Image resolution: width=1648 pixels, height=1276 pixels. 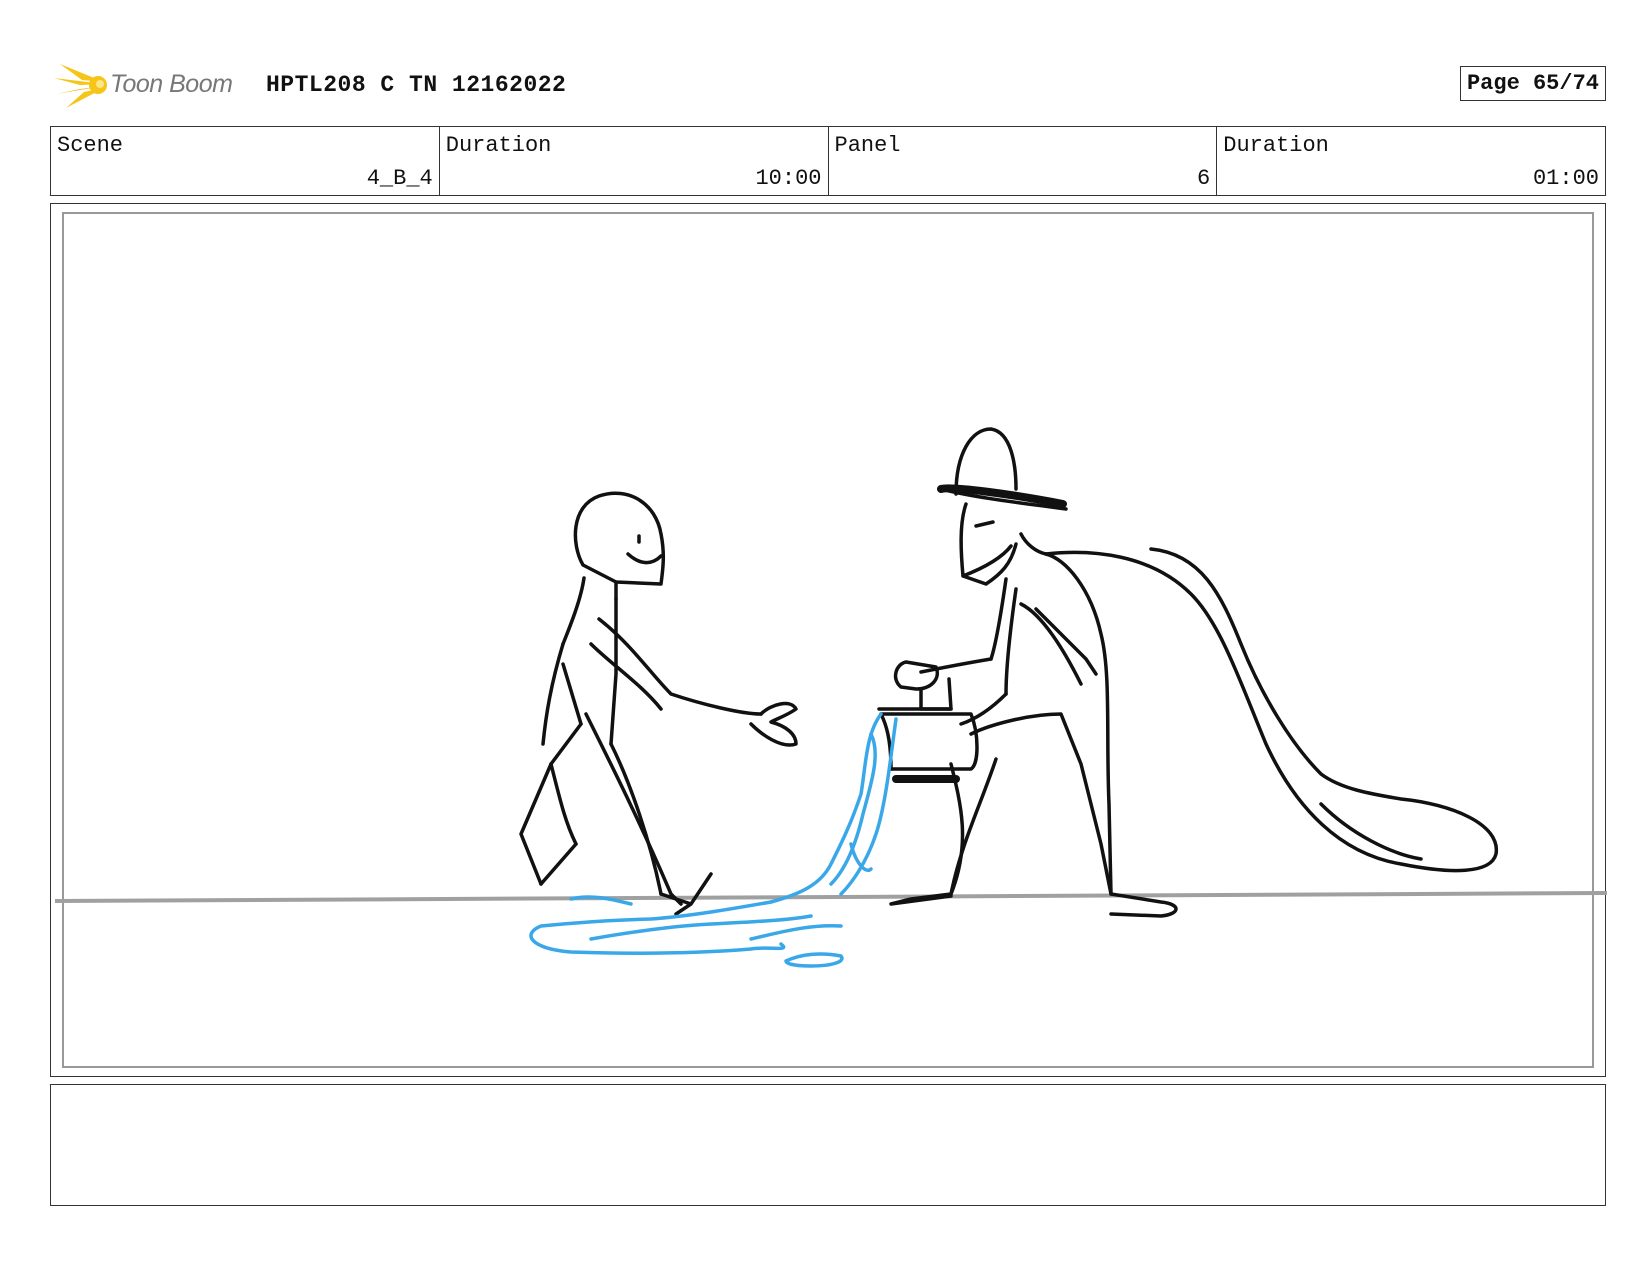 I want to click on pouring-character, so click(x=1193, y=672).